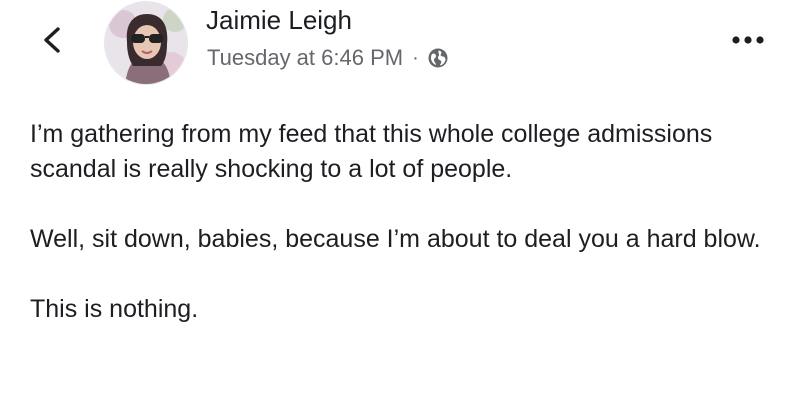 This screenshot has height=420, width=800. I want to click on back-button, so click(54, 40).